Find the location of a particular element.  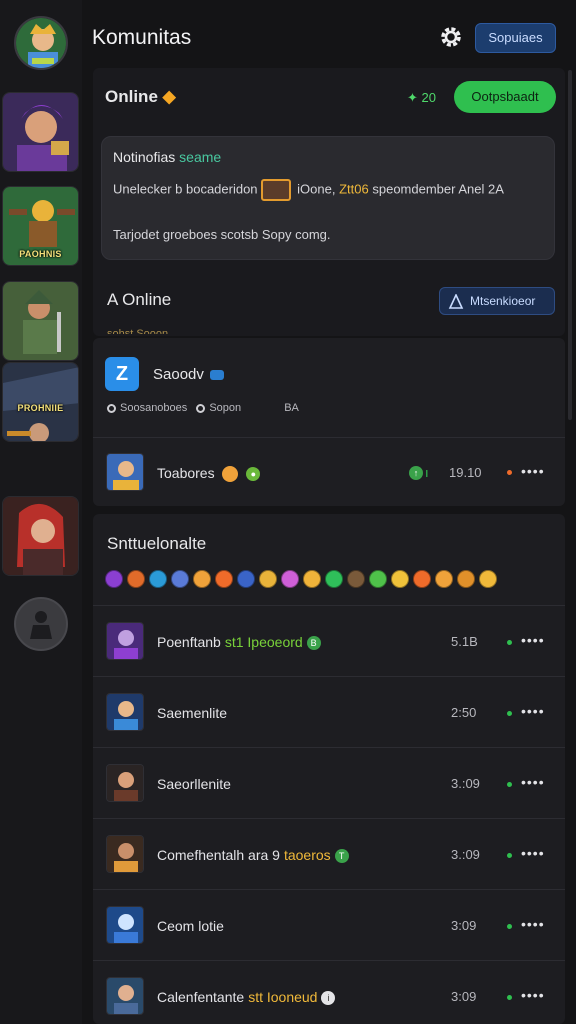

user-avatar is located at coordinates (41, 43).